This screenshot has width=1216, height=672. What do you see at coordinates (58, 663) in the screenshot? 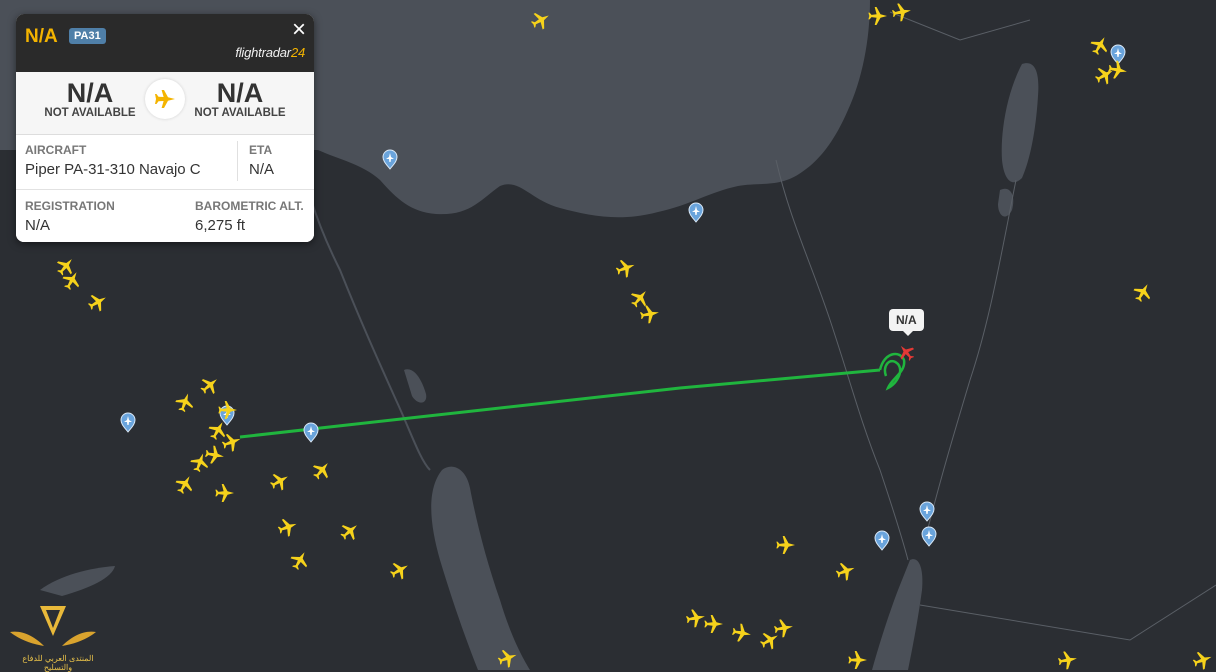
I see `watermark-text: المنتدى العربي للدفاع والتسليح` at bounding box center [58, 663].